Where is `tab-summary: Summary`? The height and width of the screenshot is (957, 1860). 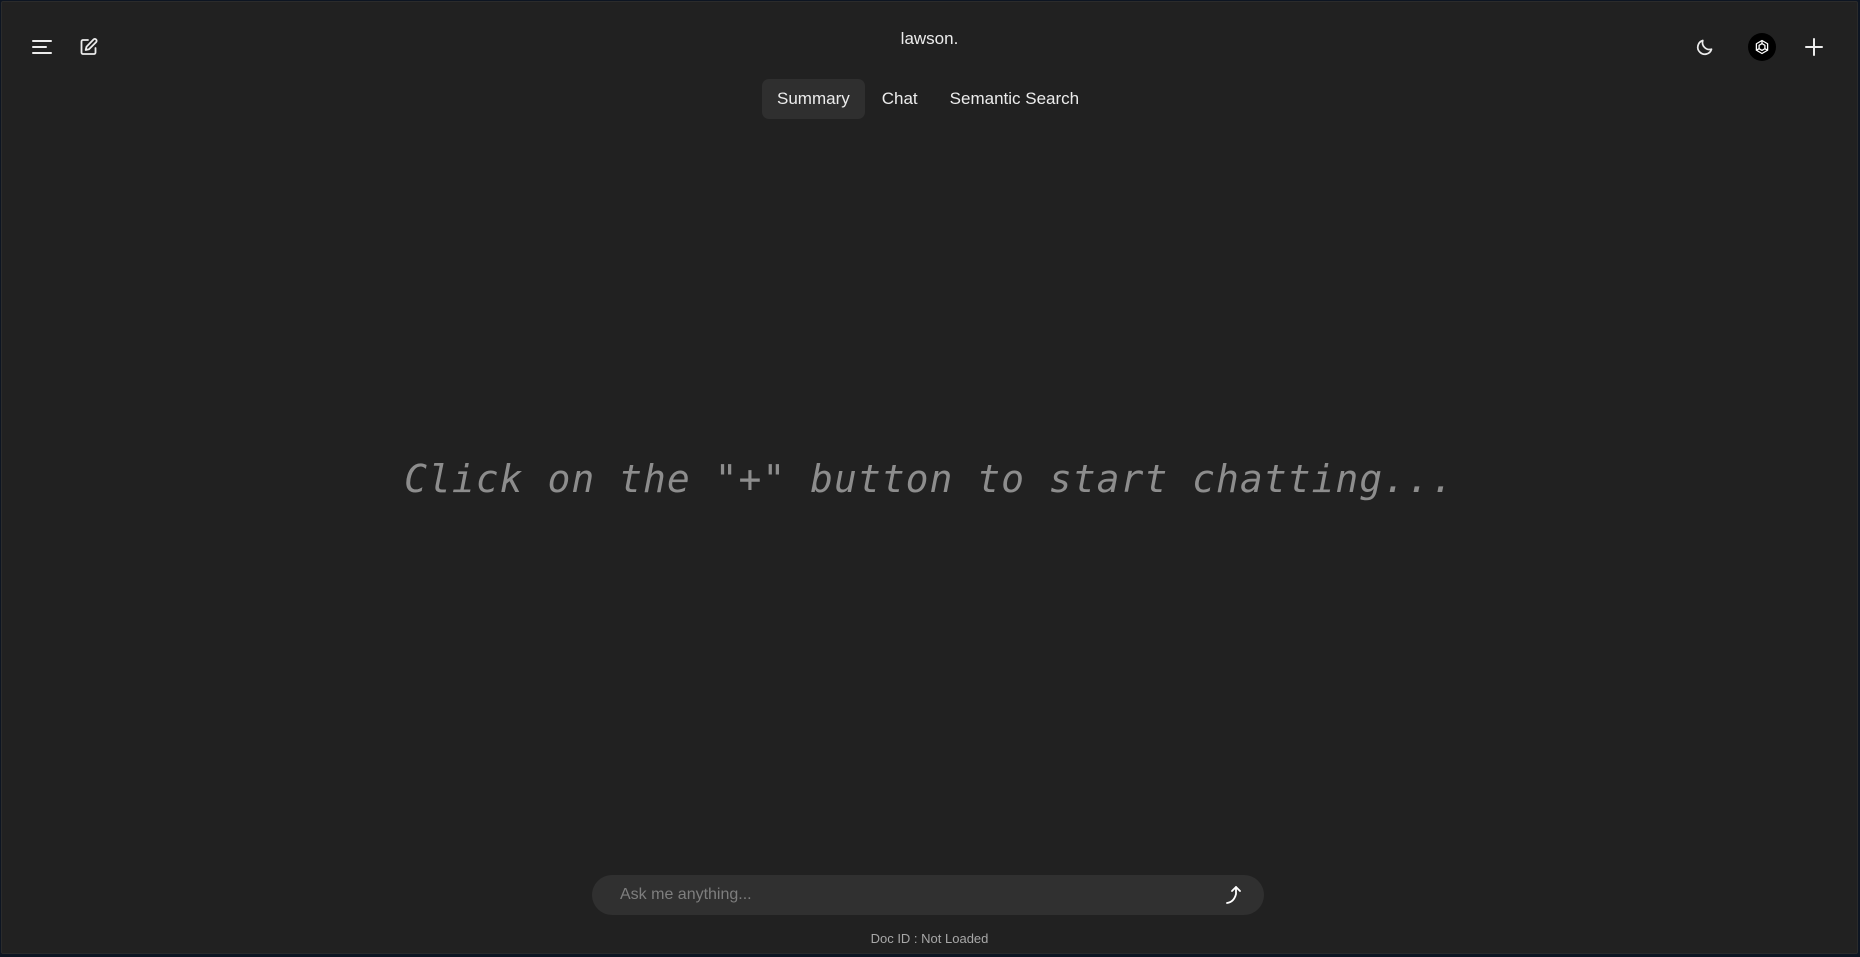
tab-summary: Summary is located at coordinates (813, 99).